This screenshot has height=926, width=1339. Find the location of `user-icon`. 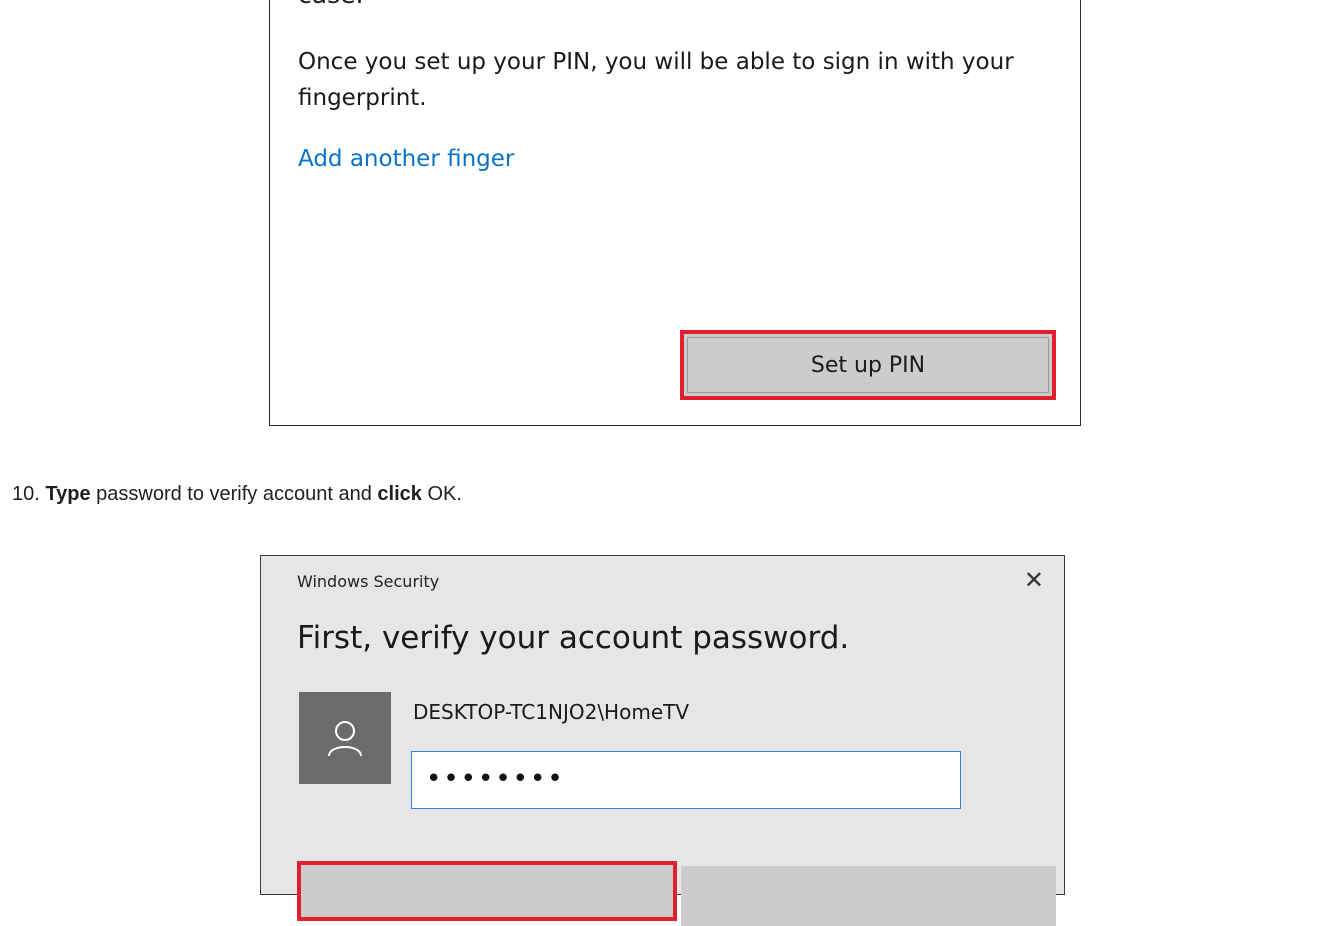

user-icon is located at coordinates (345, 739).